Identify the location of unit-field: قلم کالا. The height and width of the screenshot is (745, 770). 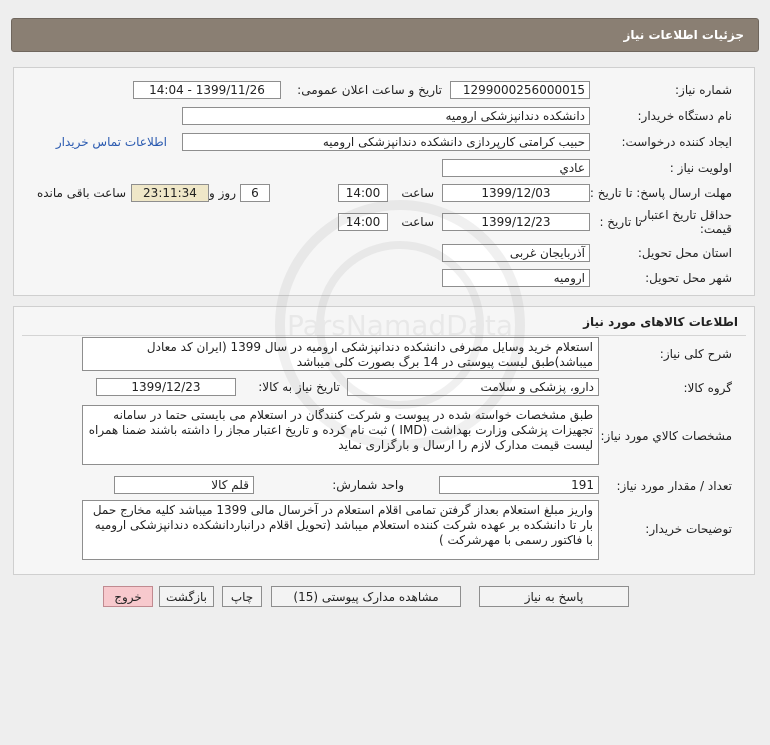
(184, 485).